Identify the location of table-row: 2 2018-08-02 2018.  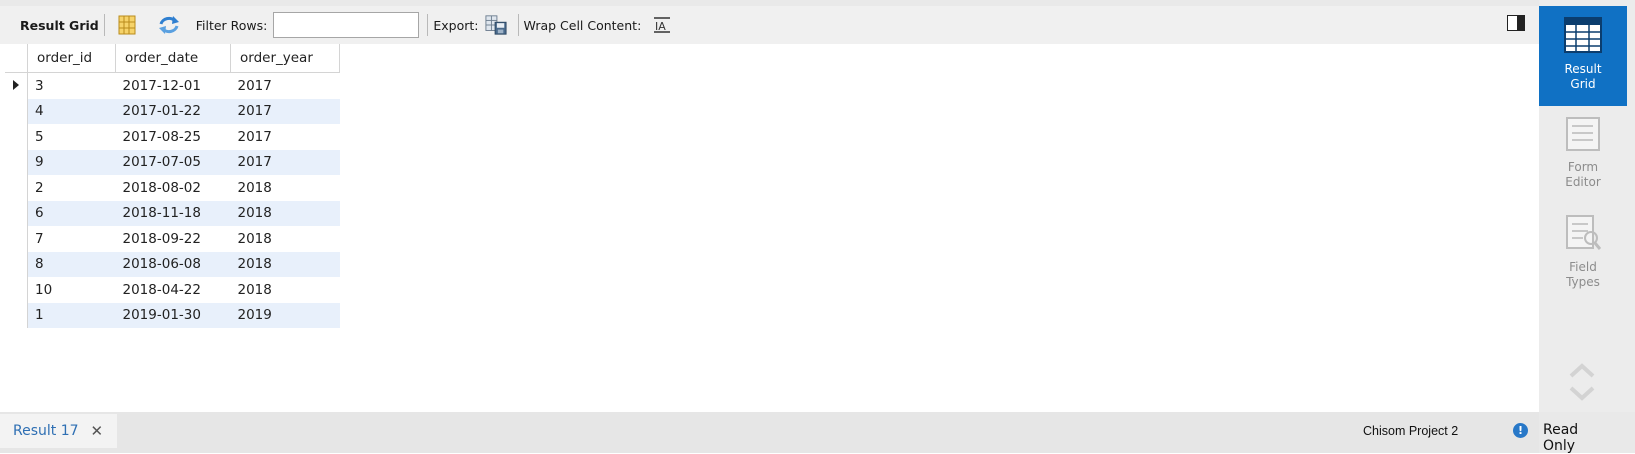
(172, 188).